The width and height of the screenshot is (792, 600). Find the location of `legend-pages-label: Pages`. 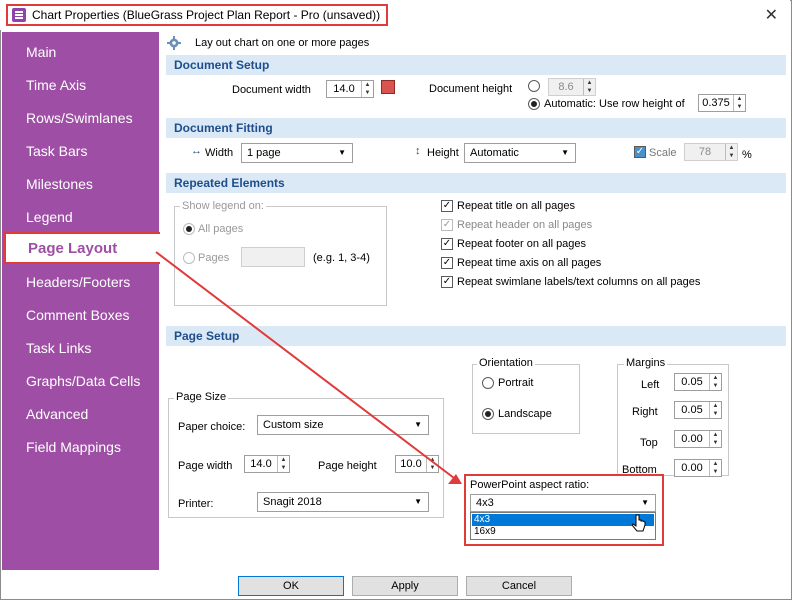

legend-pages-label: Pages is located at coordinates (214, 258).